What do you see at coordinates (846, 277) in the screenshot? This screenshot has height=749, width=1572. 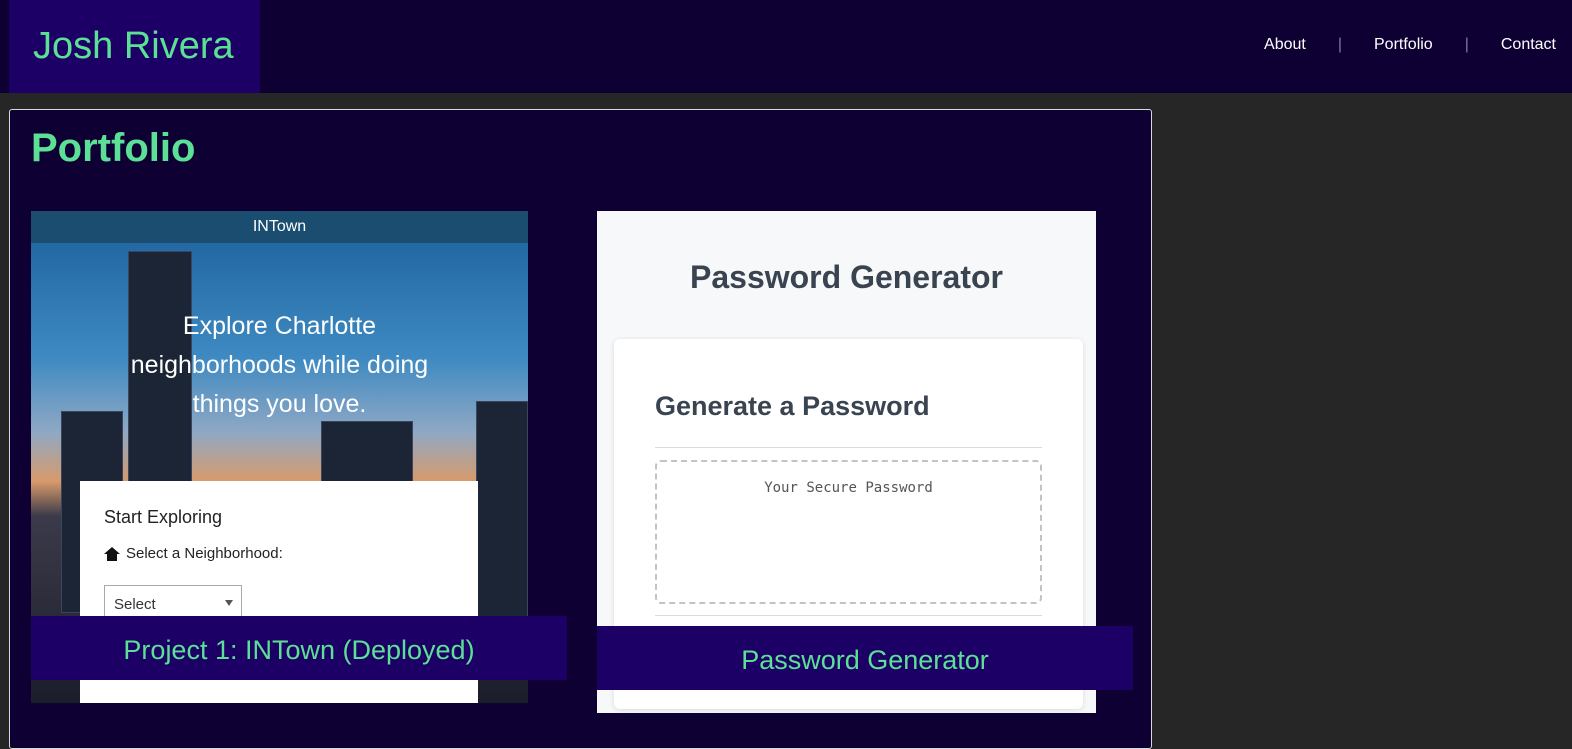 I see `pg-title: Password Generator` at bounding box center [846, 277].